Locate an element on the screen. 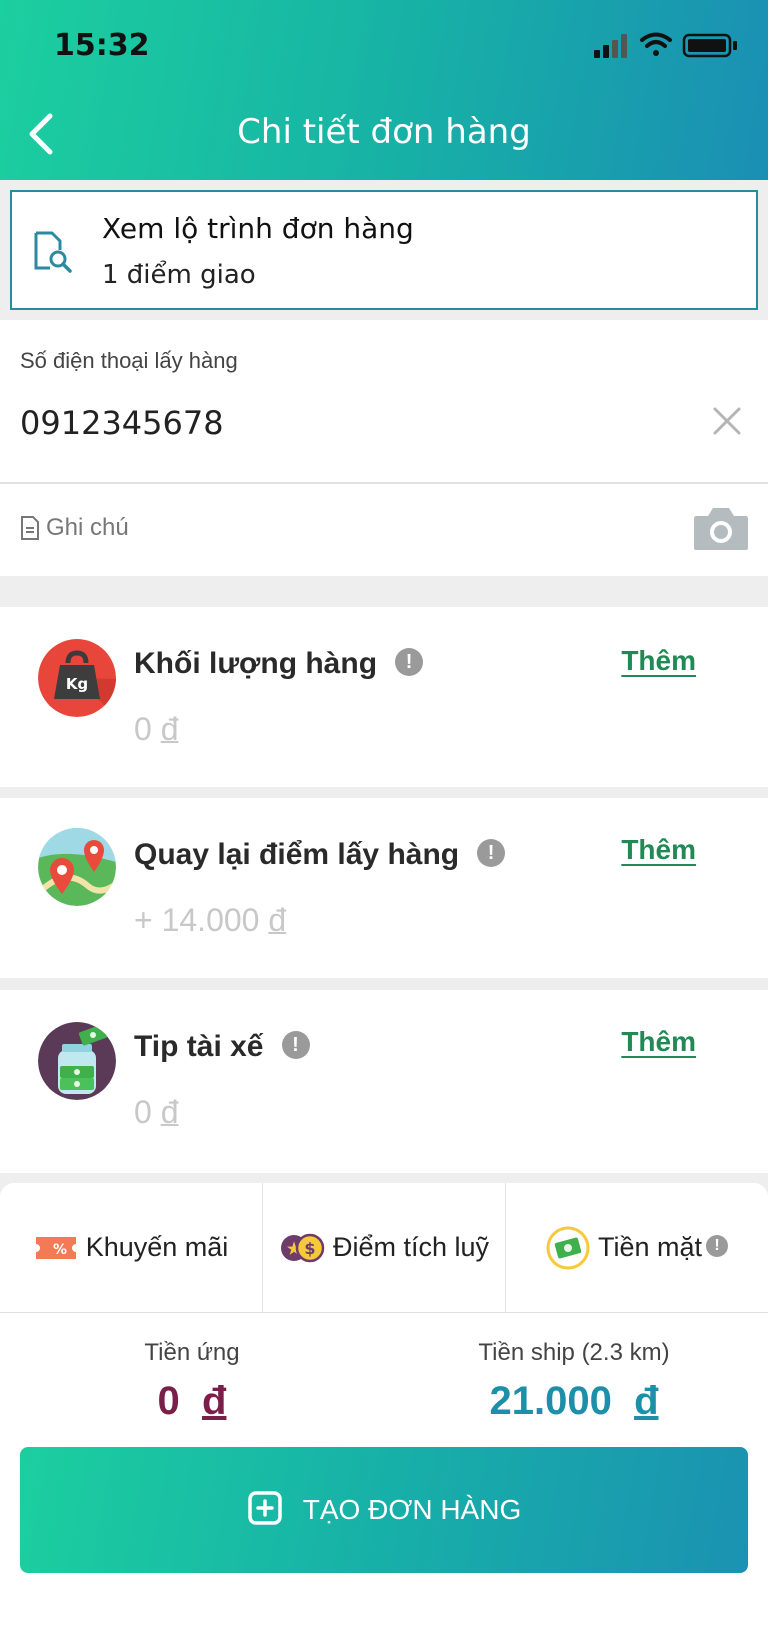  service-tip: Tip tài xế! Thêm 0 đ is located at coordinates (384, 1081).